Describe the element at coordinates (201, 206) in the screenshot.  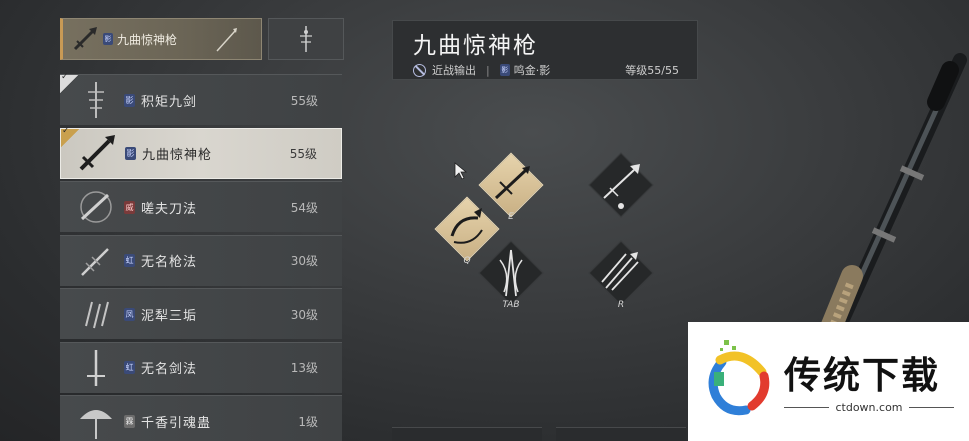
I see `weapon-row: 威 嗟夫刀法 54级` at that location.